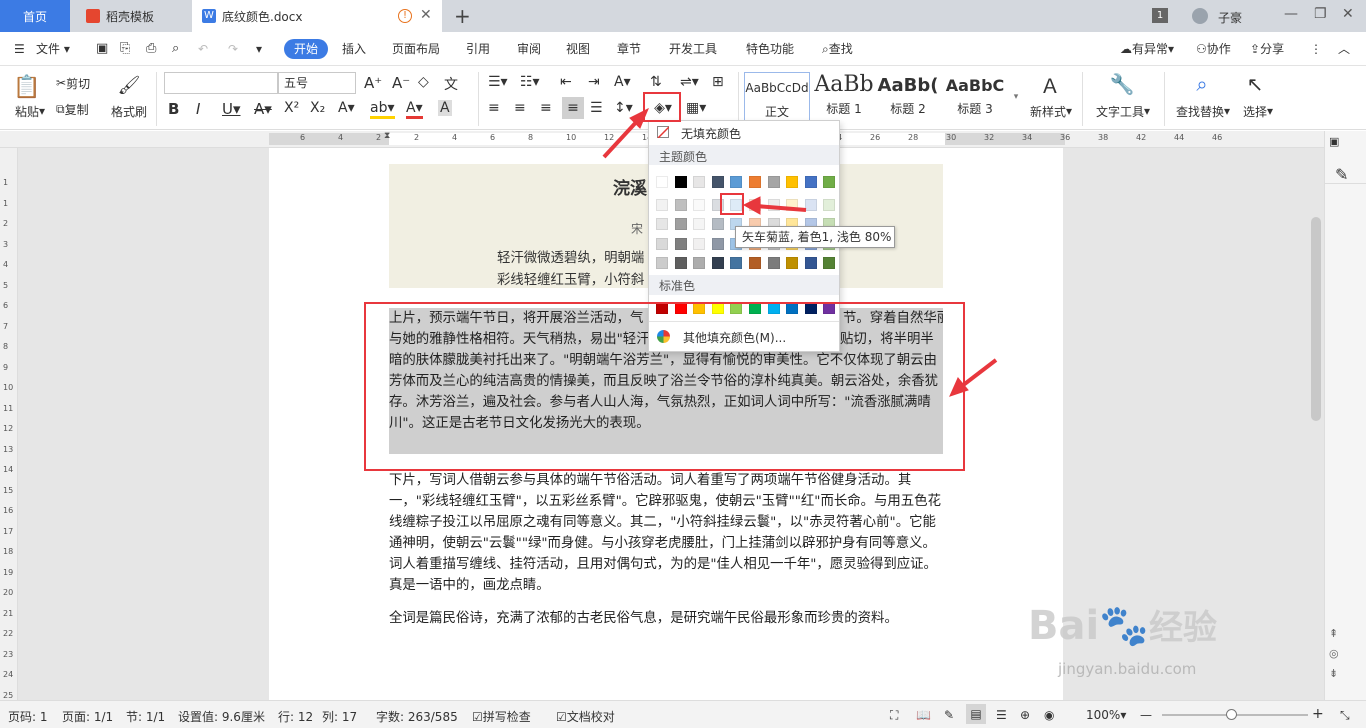 Image resolution: width=1366 pixels, height=728 pixels. I want to click on status-setting: 设置值: 9.6厘米, so click(221, 716).